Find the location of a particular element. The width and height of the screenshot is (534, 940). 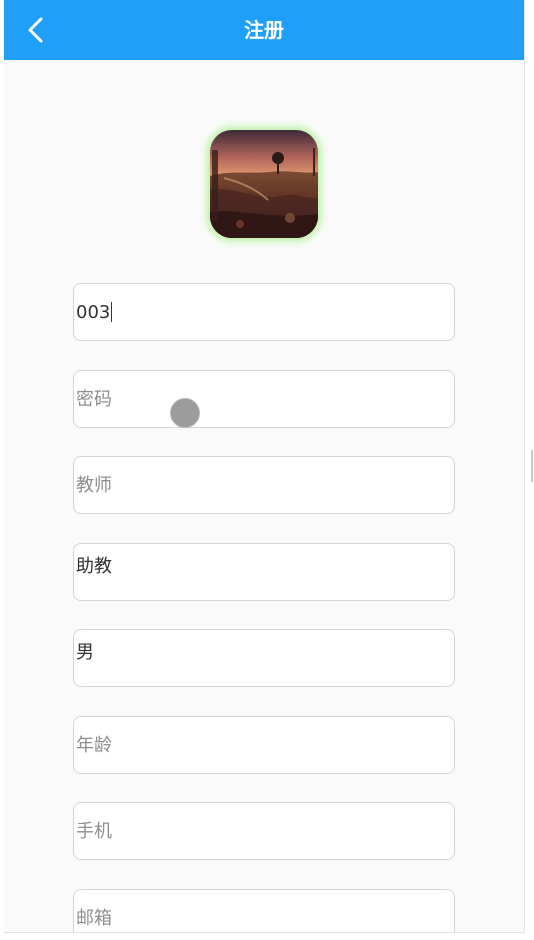

phone-field: 手机 is located at coordinates (264, 831).